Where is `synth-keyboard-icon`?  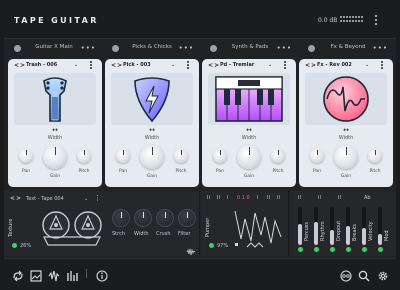
synth-keyboard-icon is located at coordinates (249, 99).